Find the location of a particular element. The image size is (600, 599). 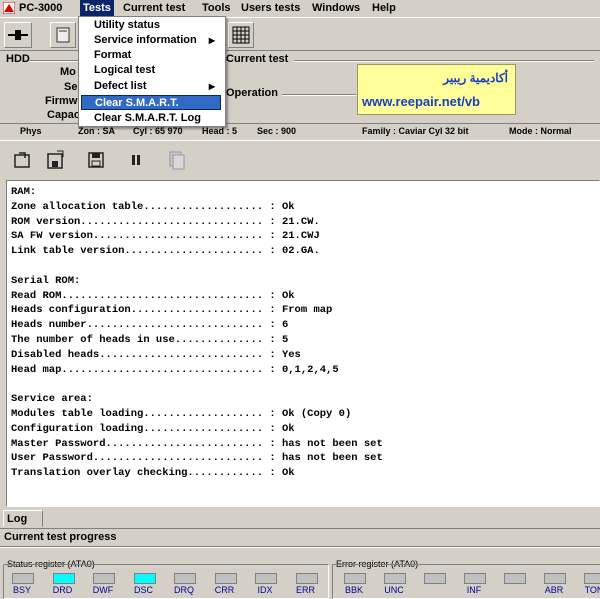

error-register-led-label: UNC is located at coordinates (394, 590).